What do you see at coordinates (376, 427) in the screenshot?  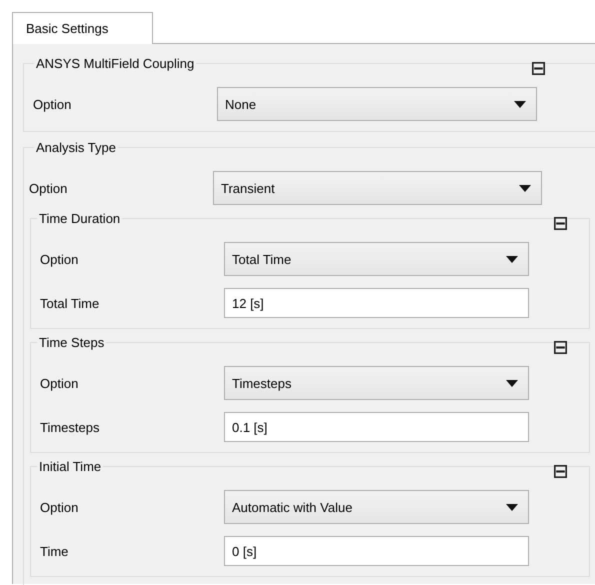 I see `input-field: 0.1 [s]` at bounding box center [376, 427].